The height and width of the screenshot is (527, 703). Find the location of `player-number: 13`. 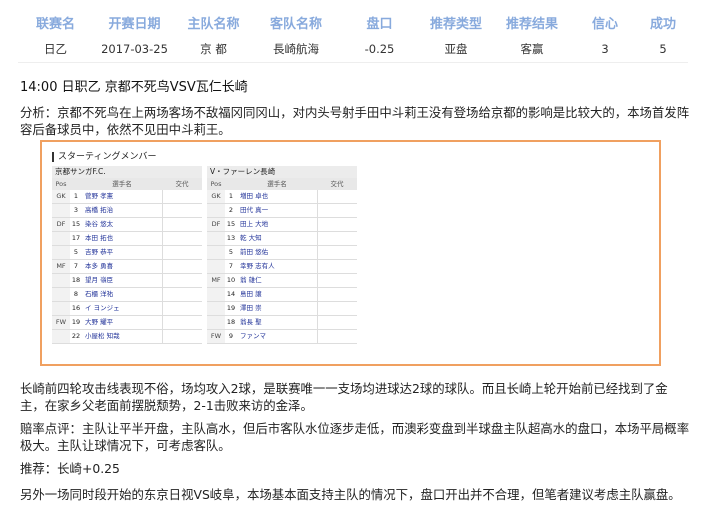

player-number: 13 is located at coordinates (231, 238).